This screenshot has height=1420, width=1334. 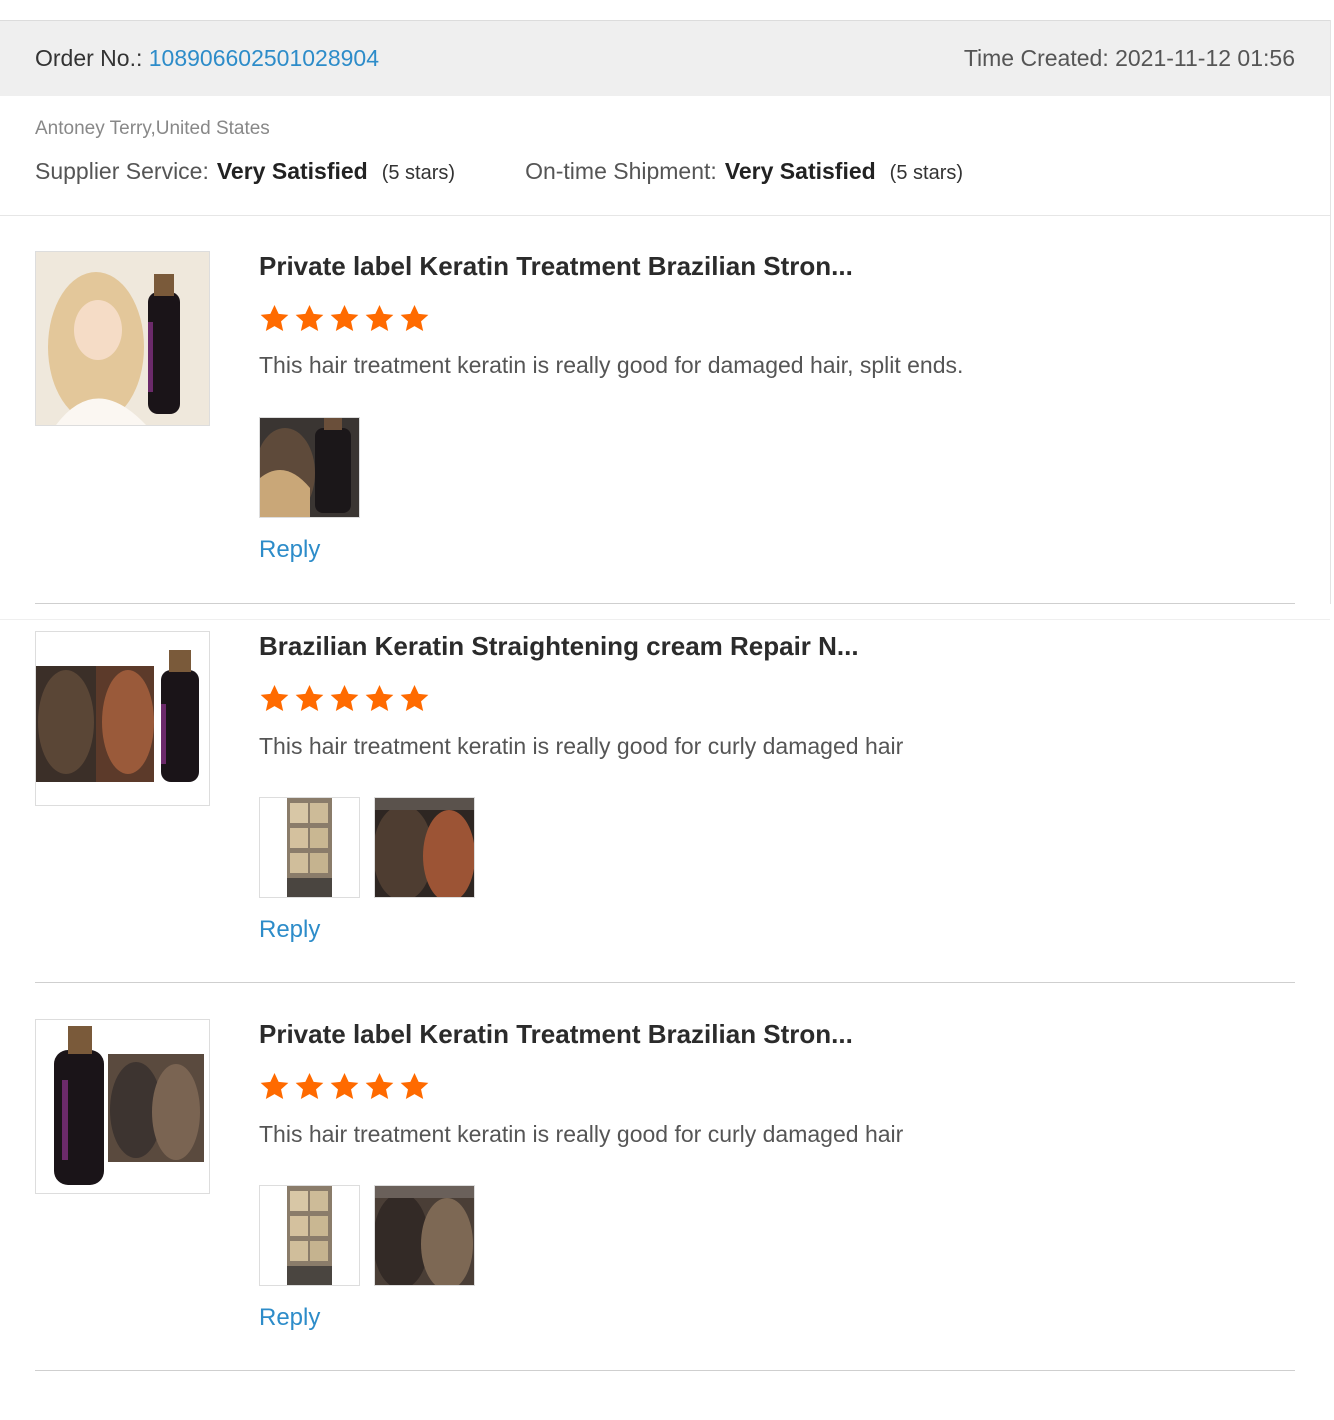 What do you see at coordinates (665, 619) in the screenshot?
I see `section-divider` at bounding box center [665, 619].